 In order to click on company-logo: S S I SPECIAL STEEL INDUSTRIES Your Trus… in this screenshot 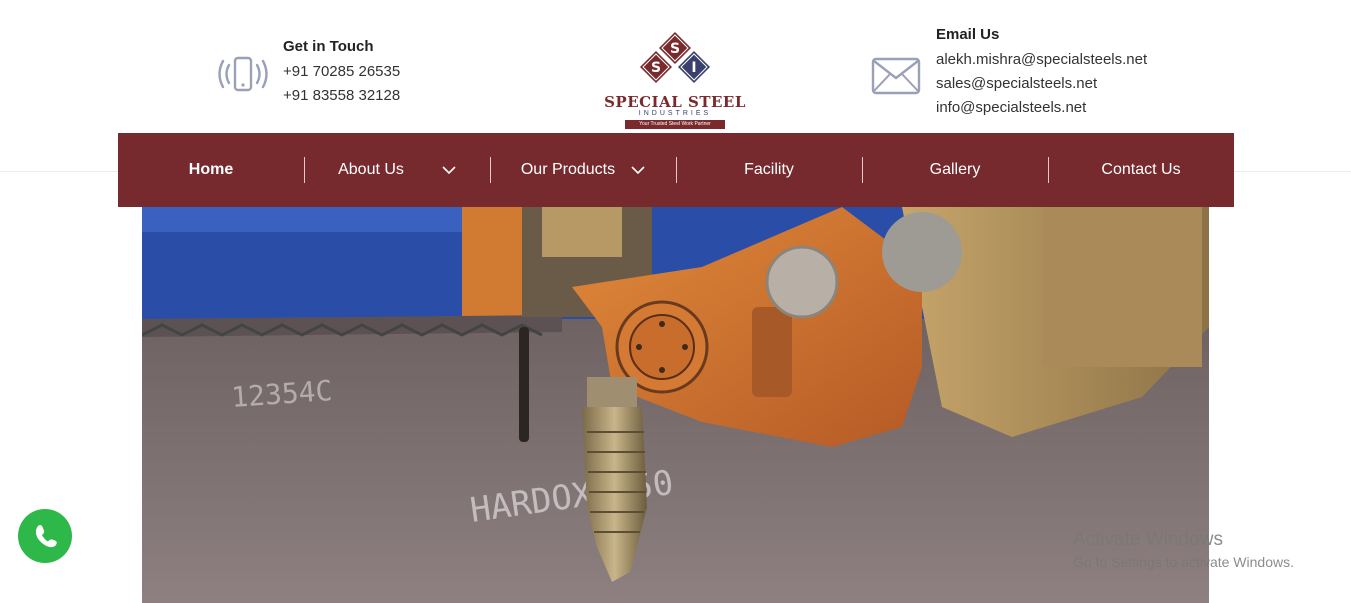, I will do `click(675, 80)`.